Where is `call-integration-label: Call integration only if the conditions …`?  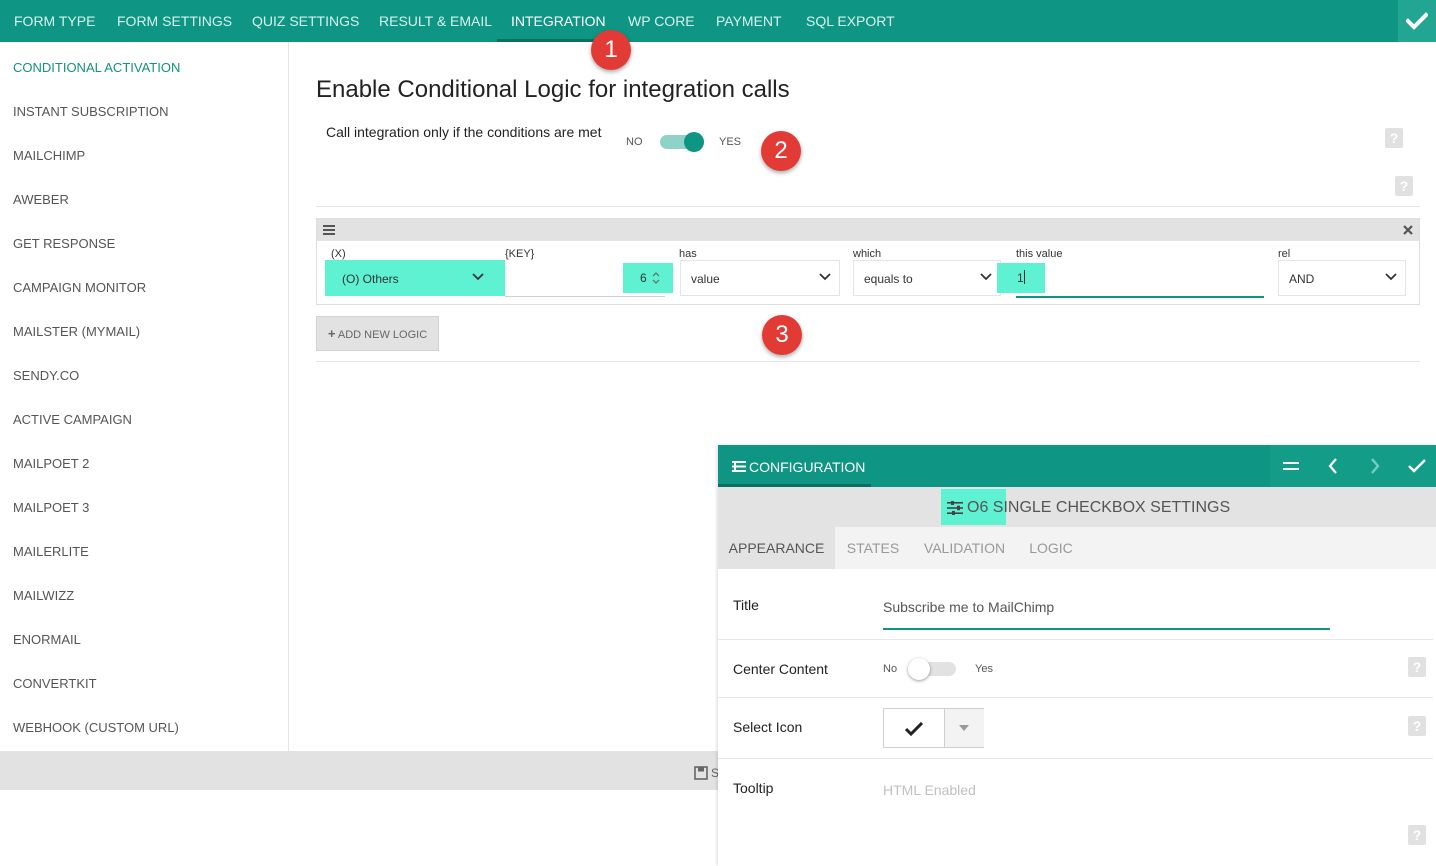 call-integration-label: Call integration only if the conditions … is located at coordinates (464, 132).